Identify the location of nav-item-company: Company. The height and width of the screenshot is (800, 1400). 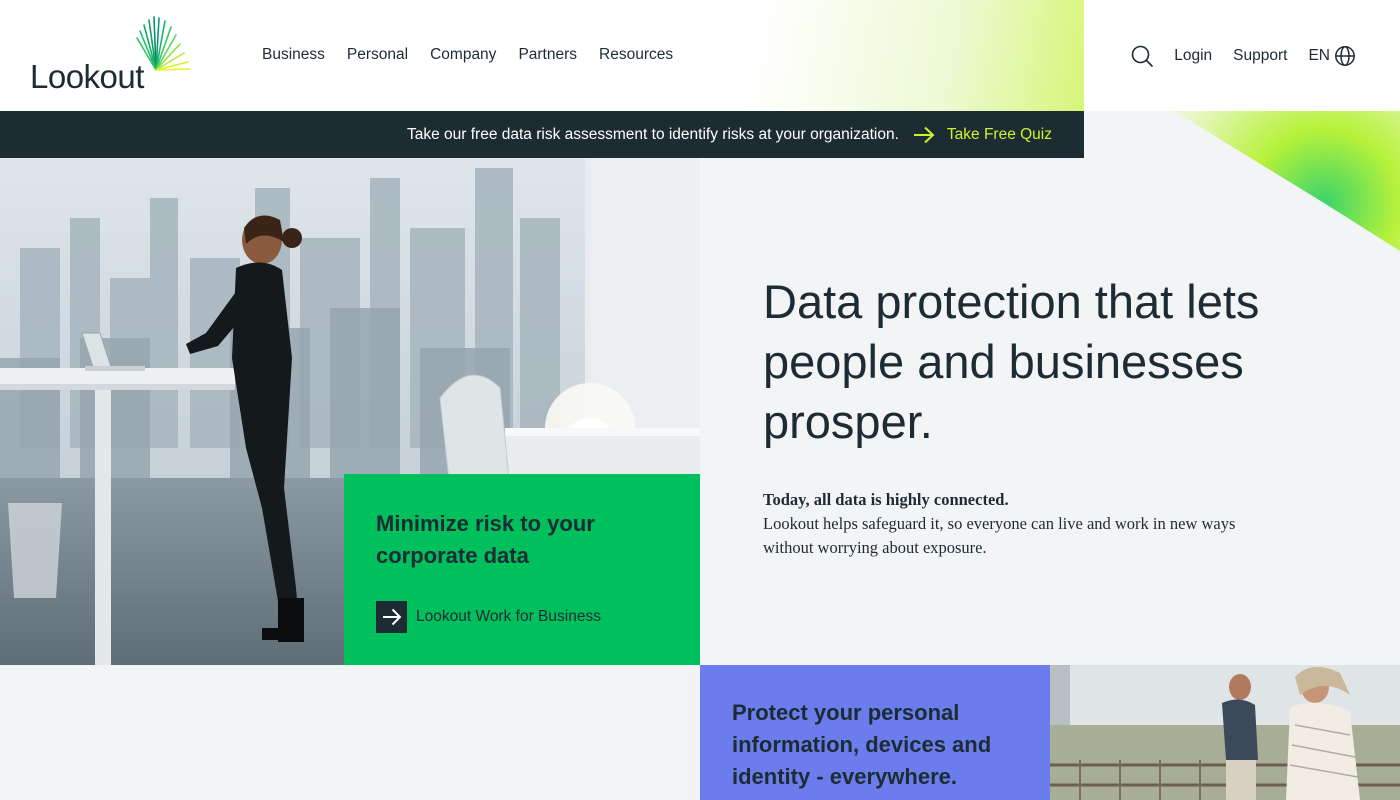
(463, 55).